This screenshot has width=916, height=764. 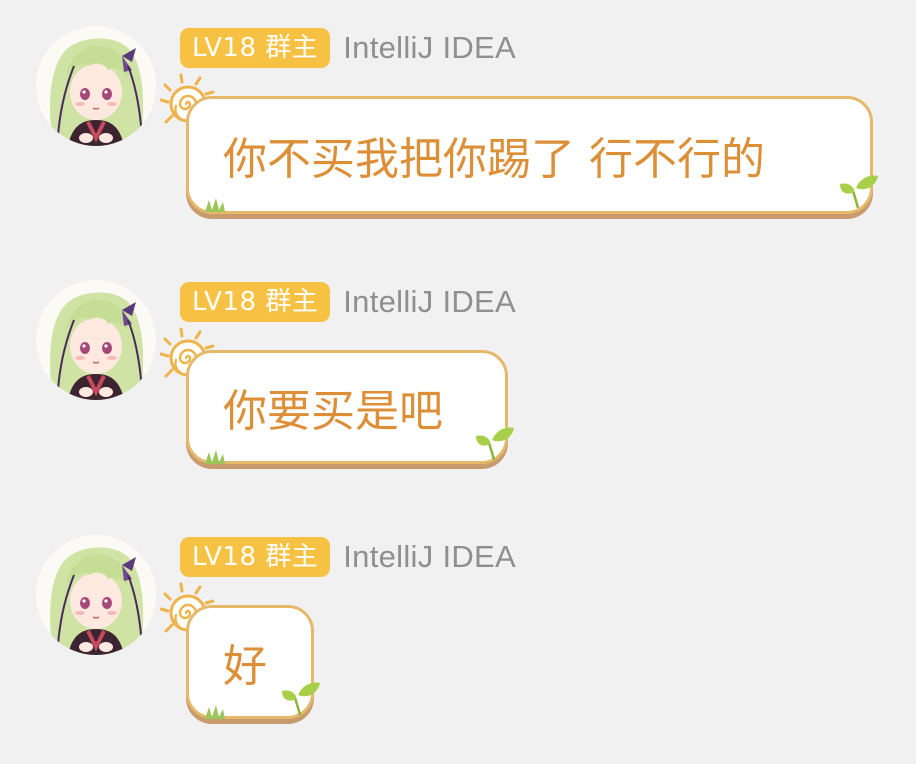 I want to click on message-bubble: 你要买是吧, so click(x=347, y=407).